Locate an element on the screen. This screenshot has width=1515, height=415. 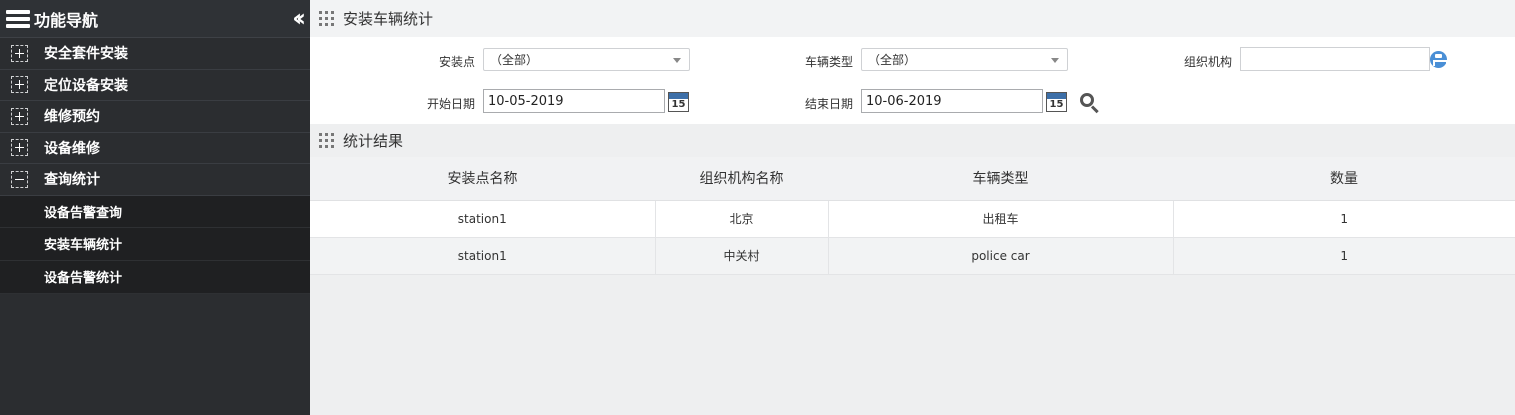
sidebar-item-query-stats: 查询统计 is located at coordinates (155, 180).